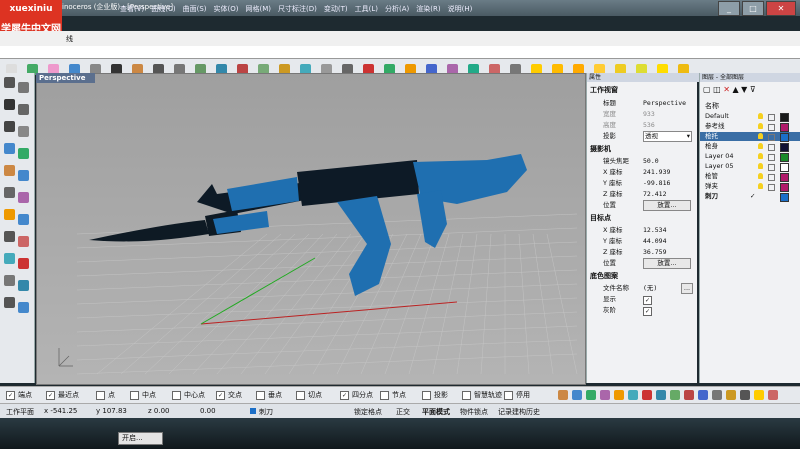 The height and width of the screenshot is (449, 800). What do you see at coordinates (428, 9) in the screenshot?
I see `menu-item-9: 渲染(R)` at bounding box center [428, 9].